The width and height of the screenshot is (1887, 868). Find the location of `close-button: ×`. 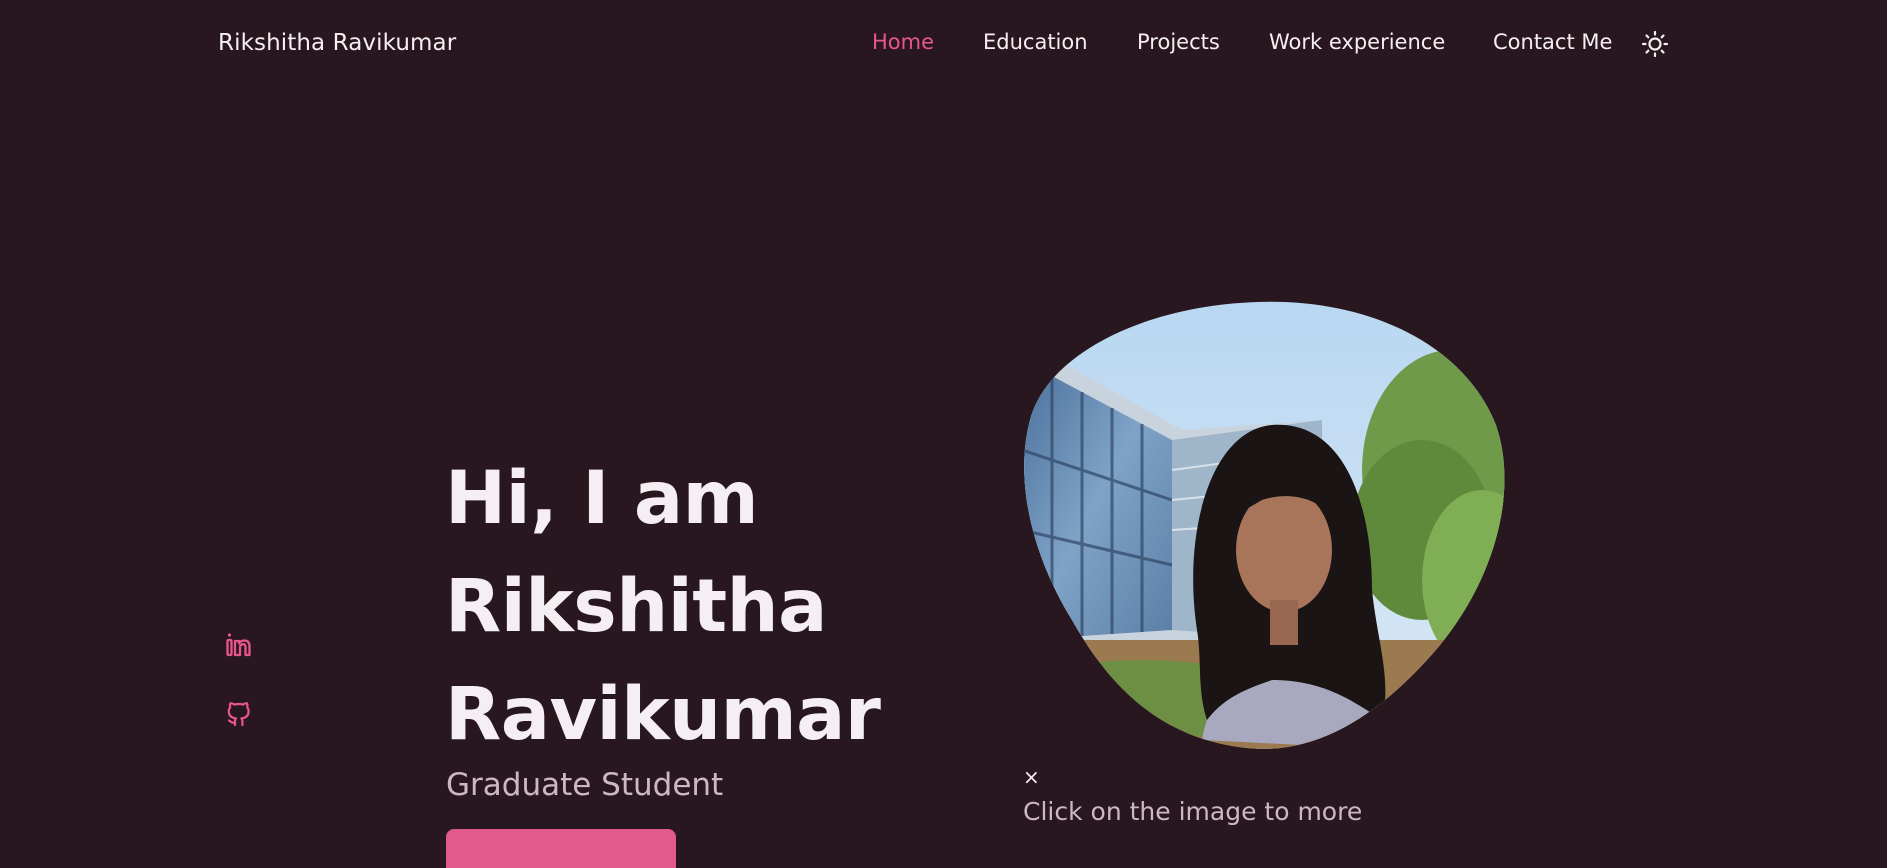

close-button: × is located at coordinates (1031, 777).